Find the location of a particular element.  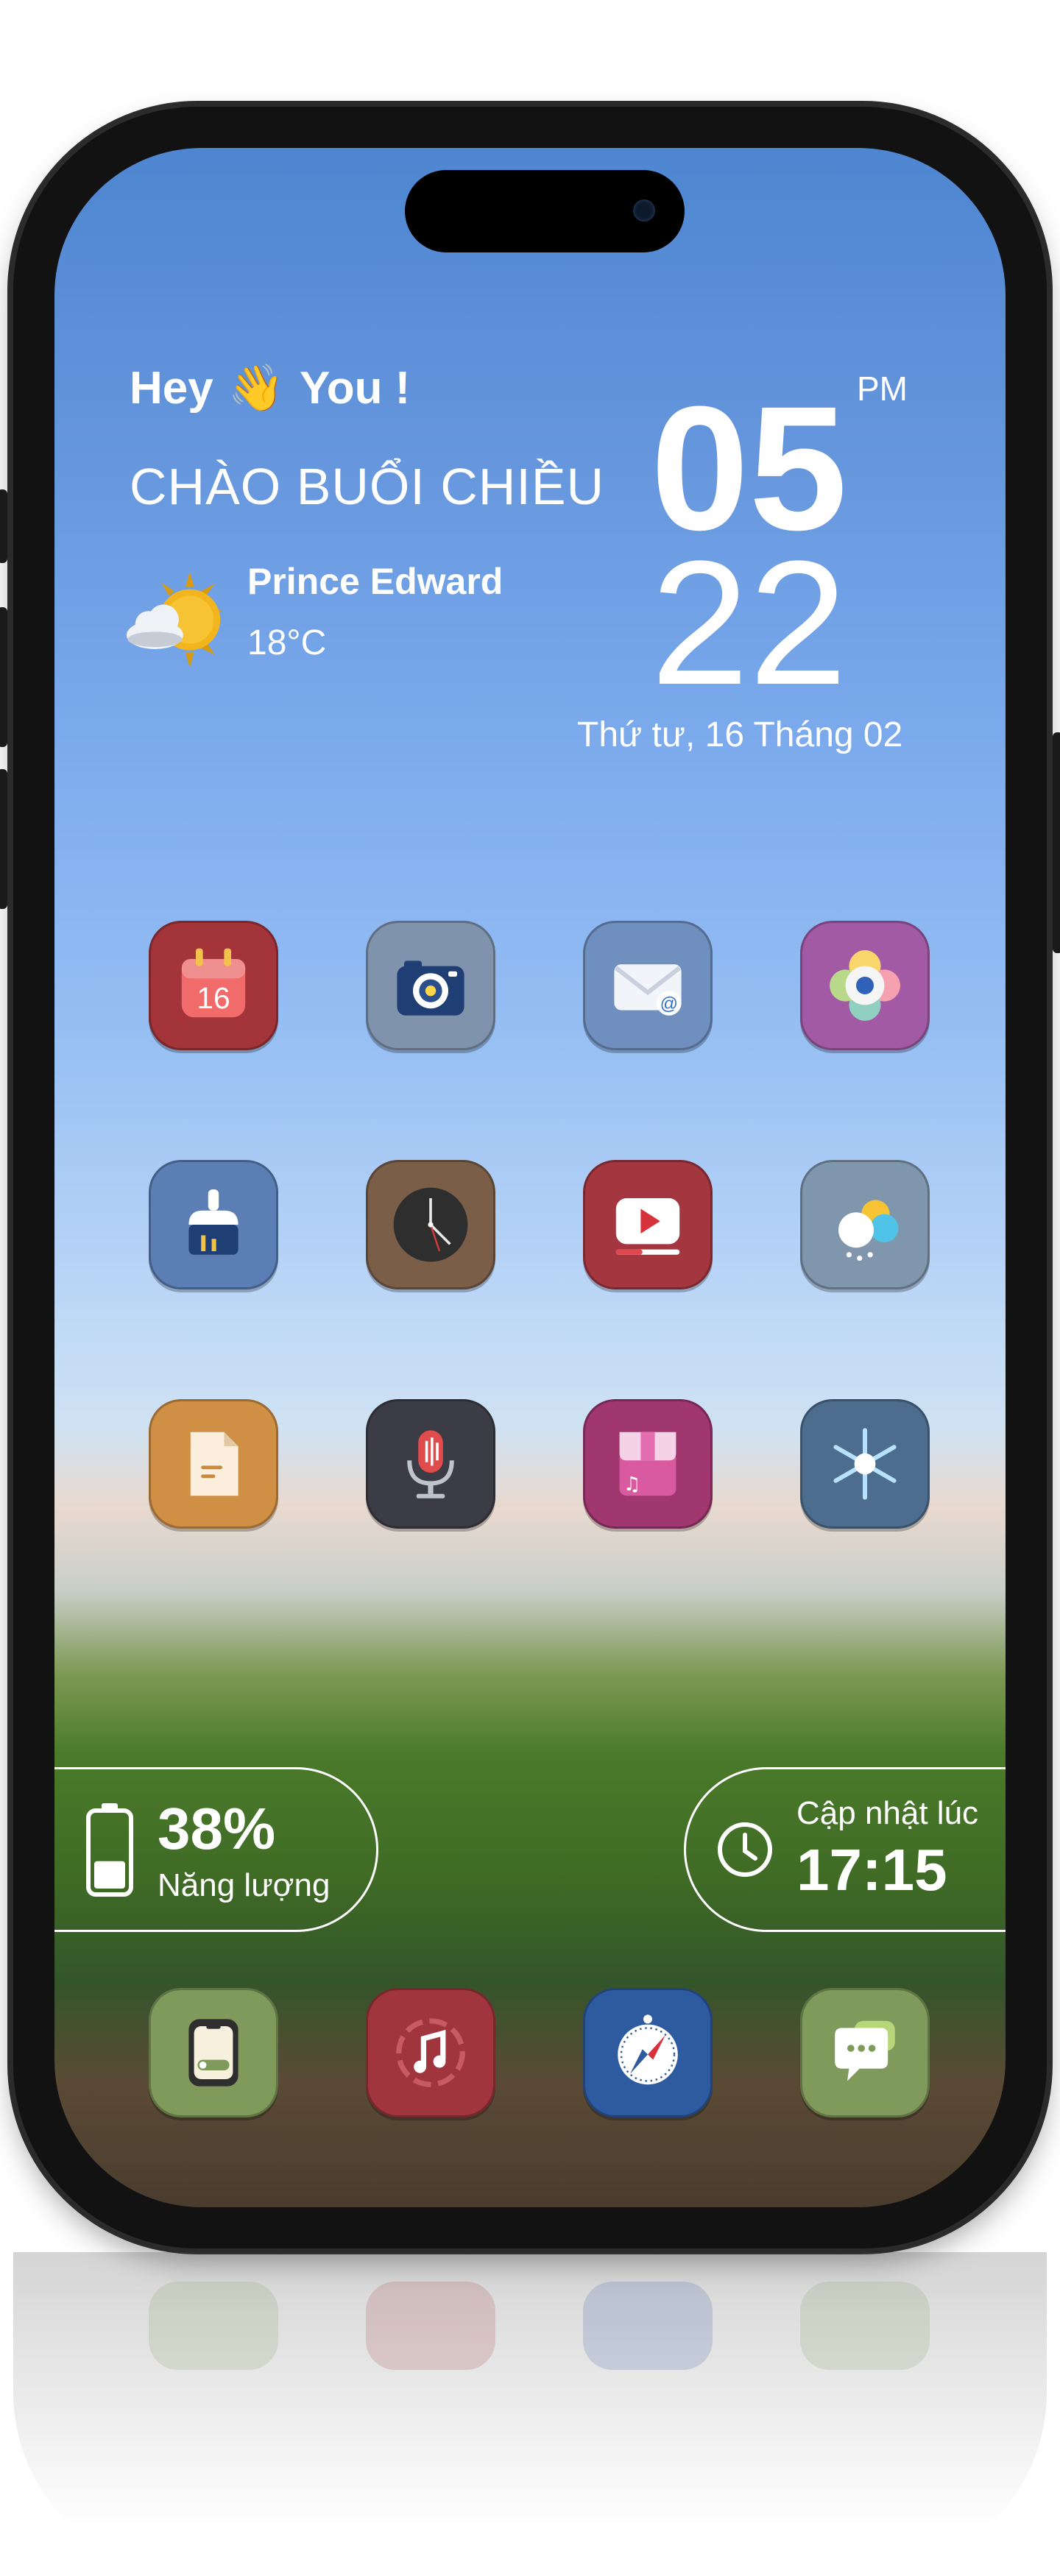

waving-hand-icon: 👋 is located at coordinates (256, 388).